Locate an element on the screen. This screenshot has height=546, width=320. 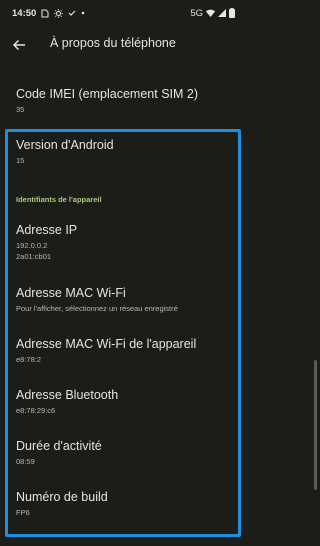
app-bar: À propos du téléphone is located at coordinates (122, 45).